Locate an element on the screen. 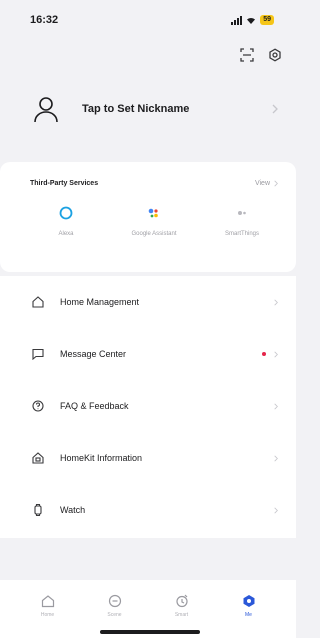 The image size is (320, 638). service-alexa: Alexa is located at coordinates (66, 222).